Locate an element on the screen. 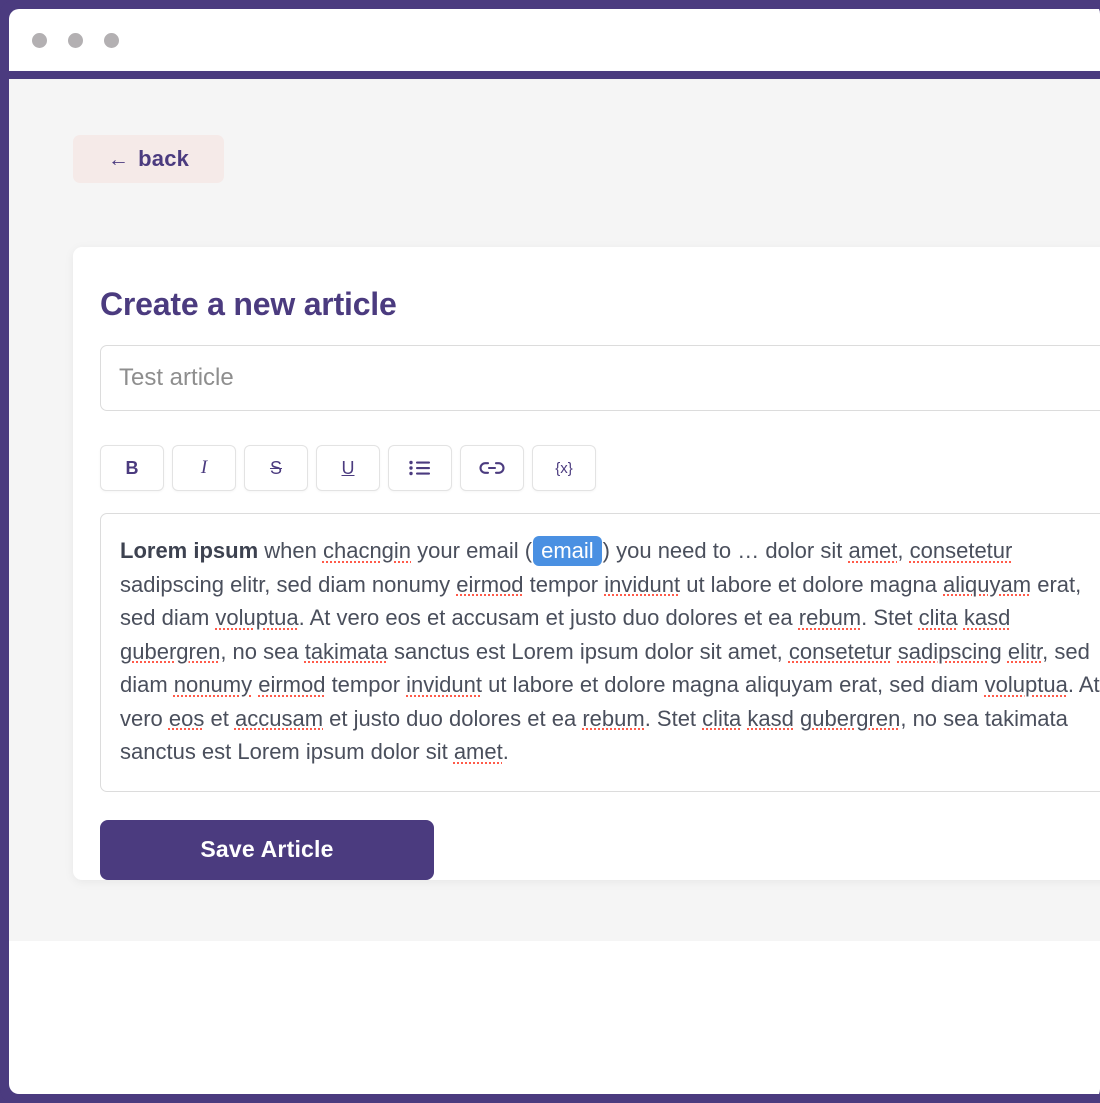 The image size is (1100, 1103). editor-text: , is located at coordinates (903, 551).